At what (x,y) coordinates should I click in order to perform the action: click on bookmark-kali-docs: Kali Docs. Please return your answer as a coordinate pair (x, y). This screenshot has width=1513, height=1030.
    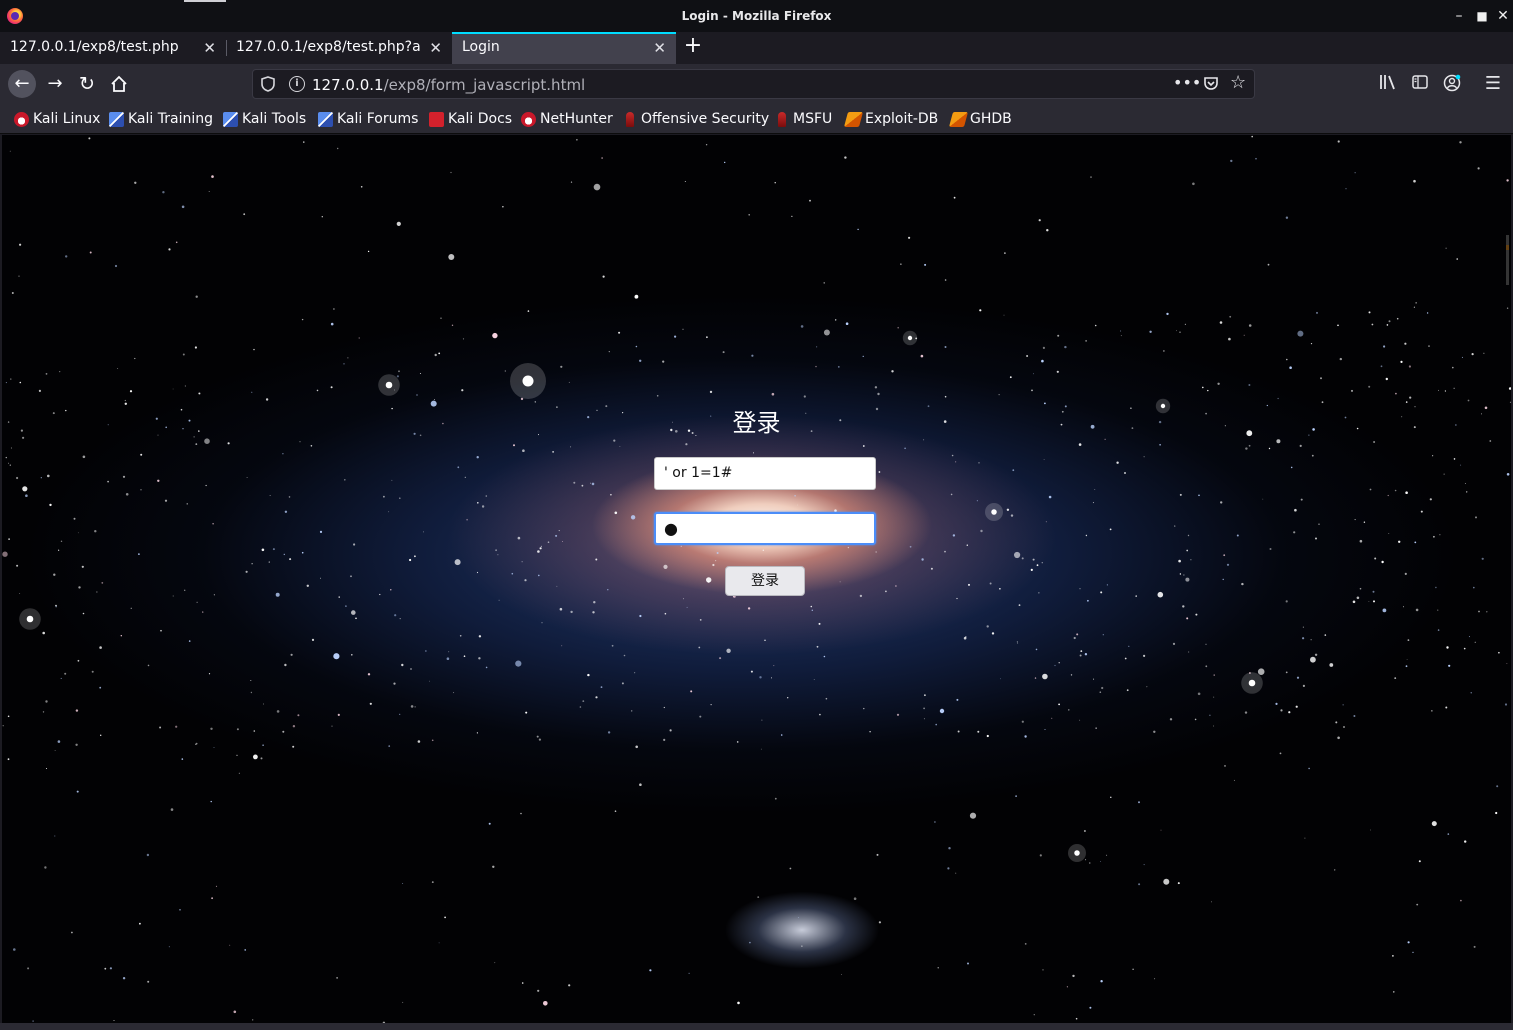
    Looking at the image, I should click on (470, 119).